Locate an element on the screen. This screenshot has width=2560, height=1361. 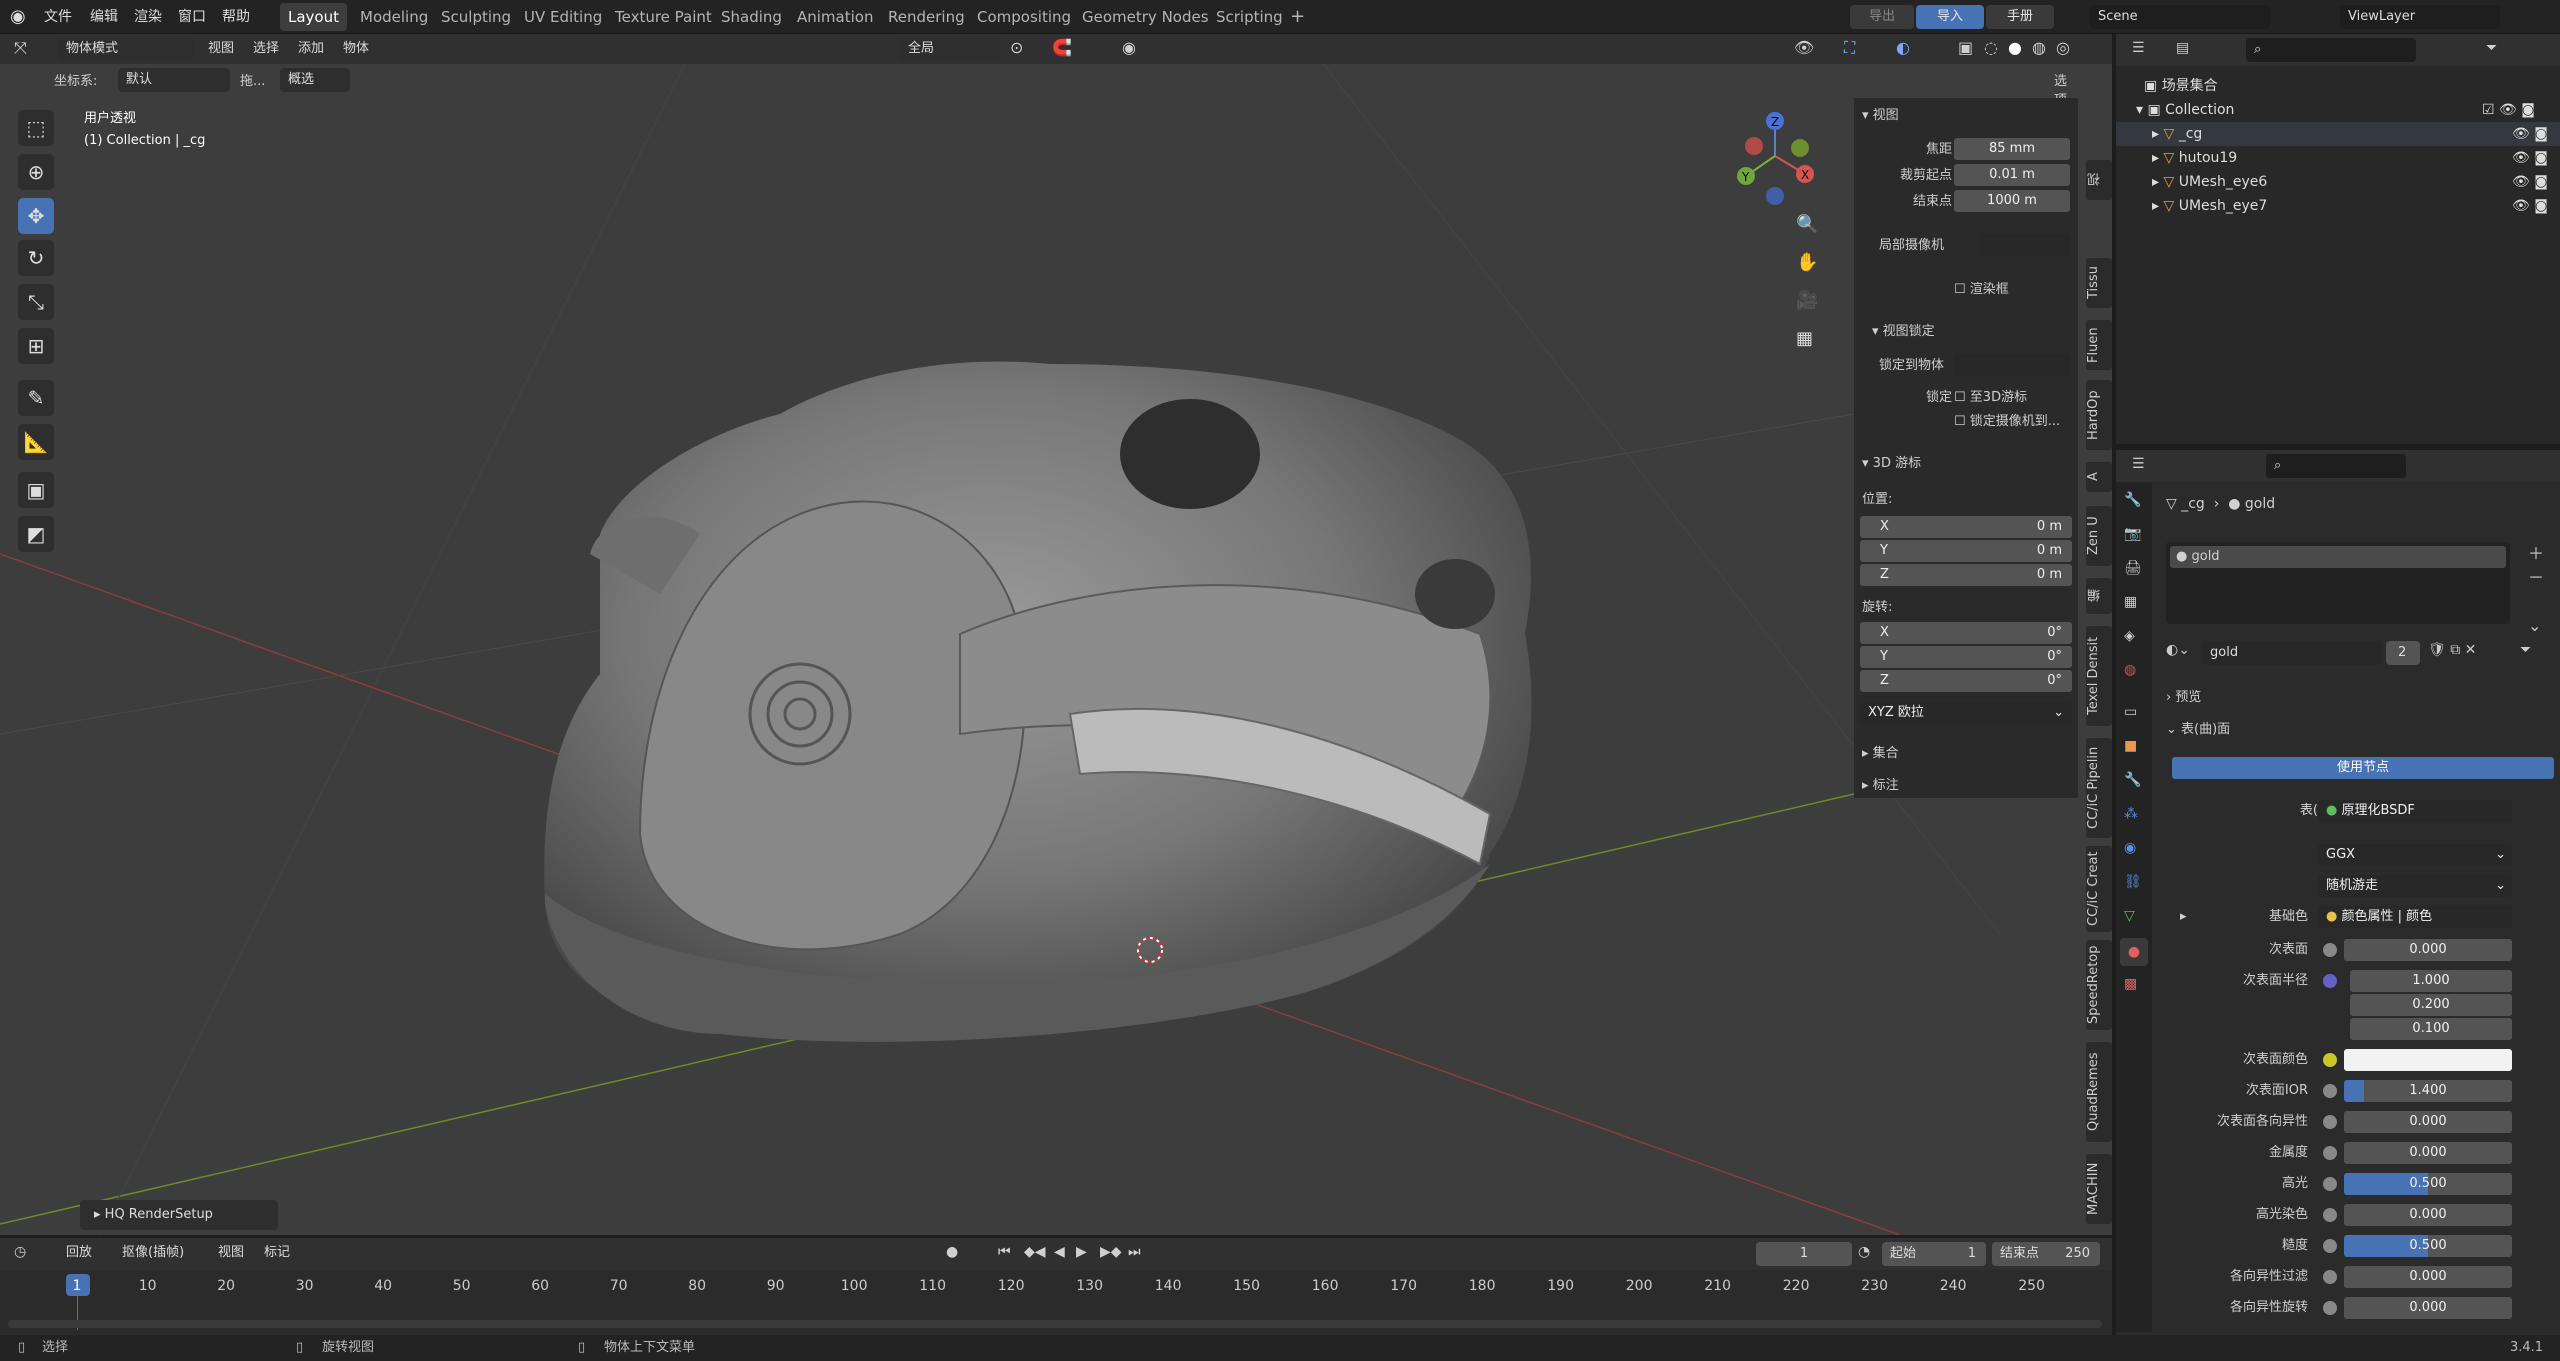
sidetab-tissu: Tissu is located at coordinates (2099, 283).